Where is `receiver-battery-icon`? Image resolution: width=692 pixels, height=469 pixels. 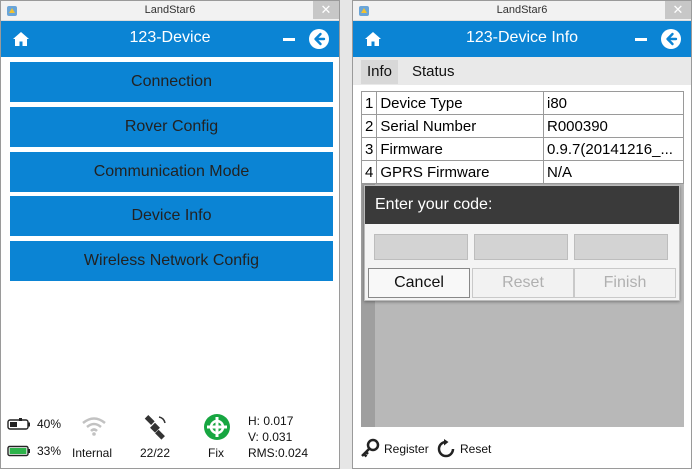
receiver-battery-icon is located at coordinates (18, 424).